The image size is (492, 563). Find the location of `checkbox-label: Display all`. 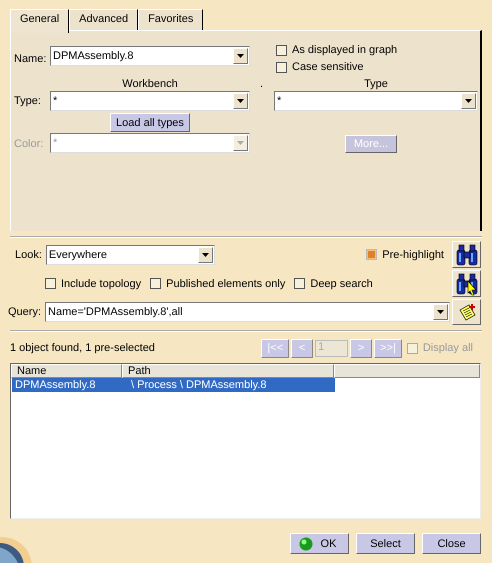

checkbox-label: Display all is located at coordinates (447, 348).